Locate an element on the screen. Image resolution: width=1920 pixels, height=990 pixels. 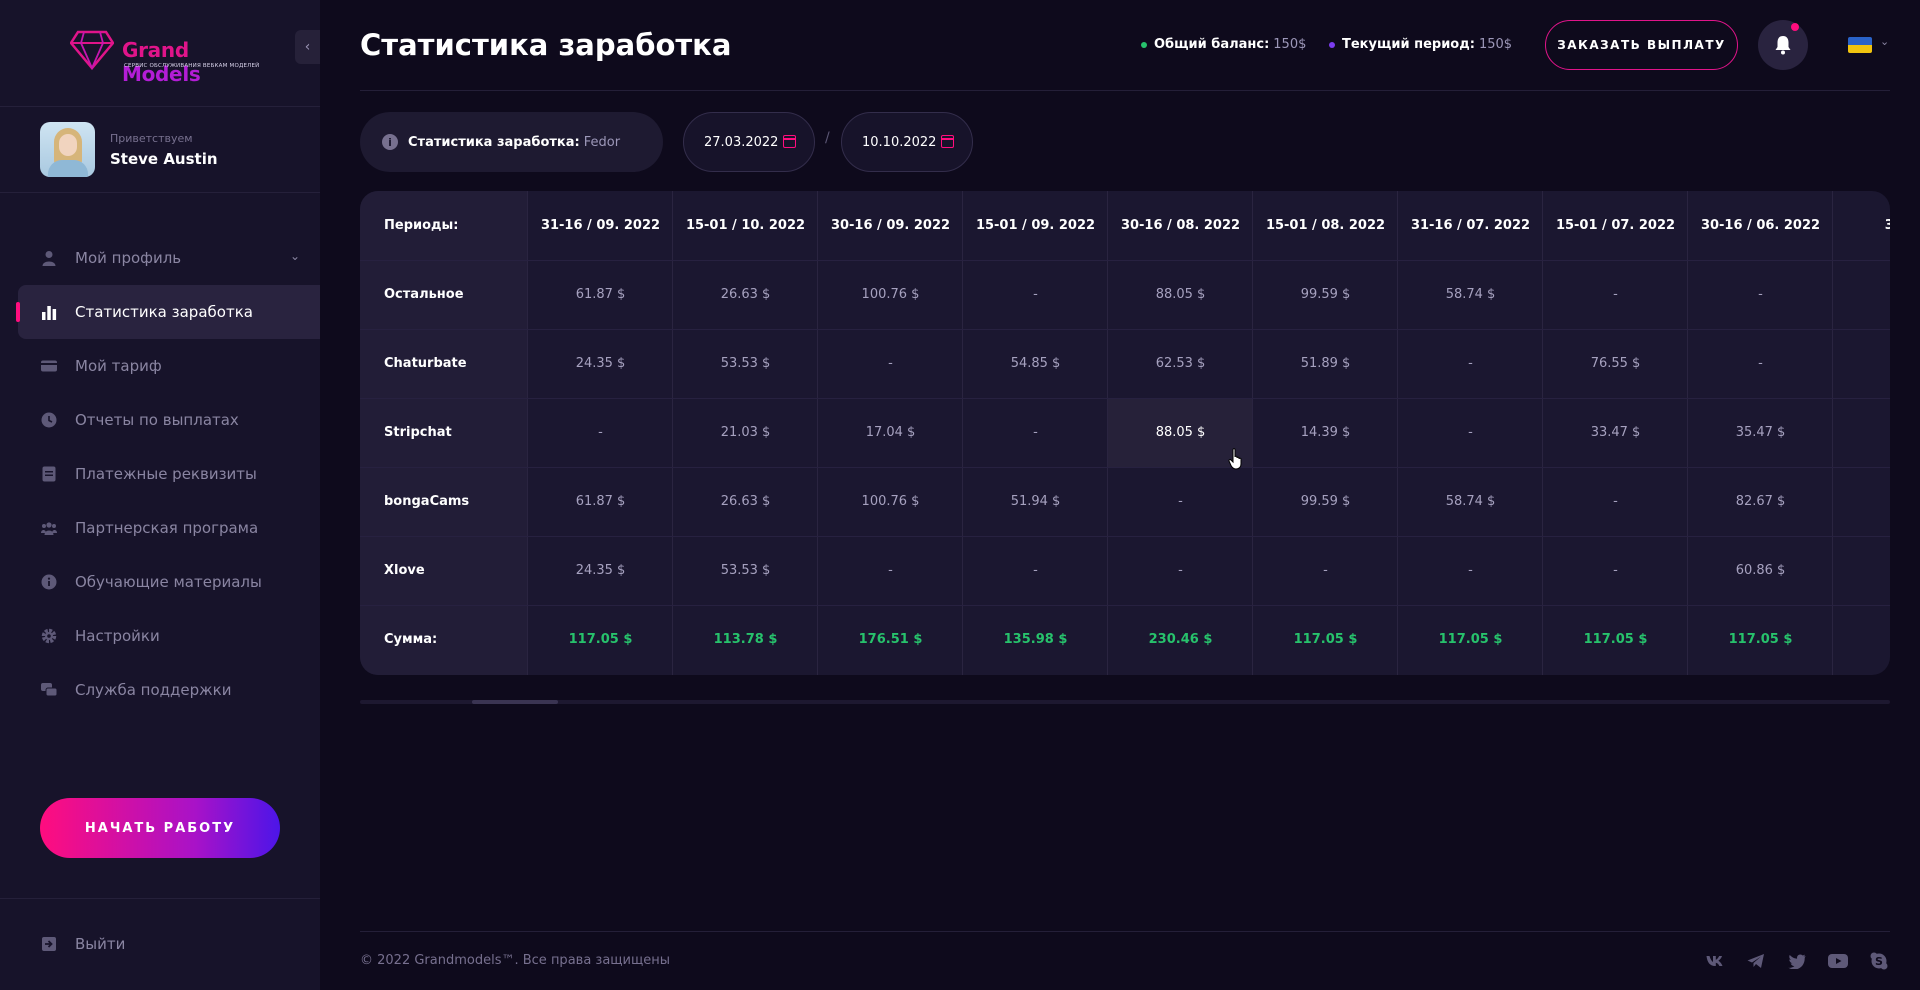
period-header: 15-01 / 07. 2022 is located at coordinates (1615, 225).